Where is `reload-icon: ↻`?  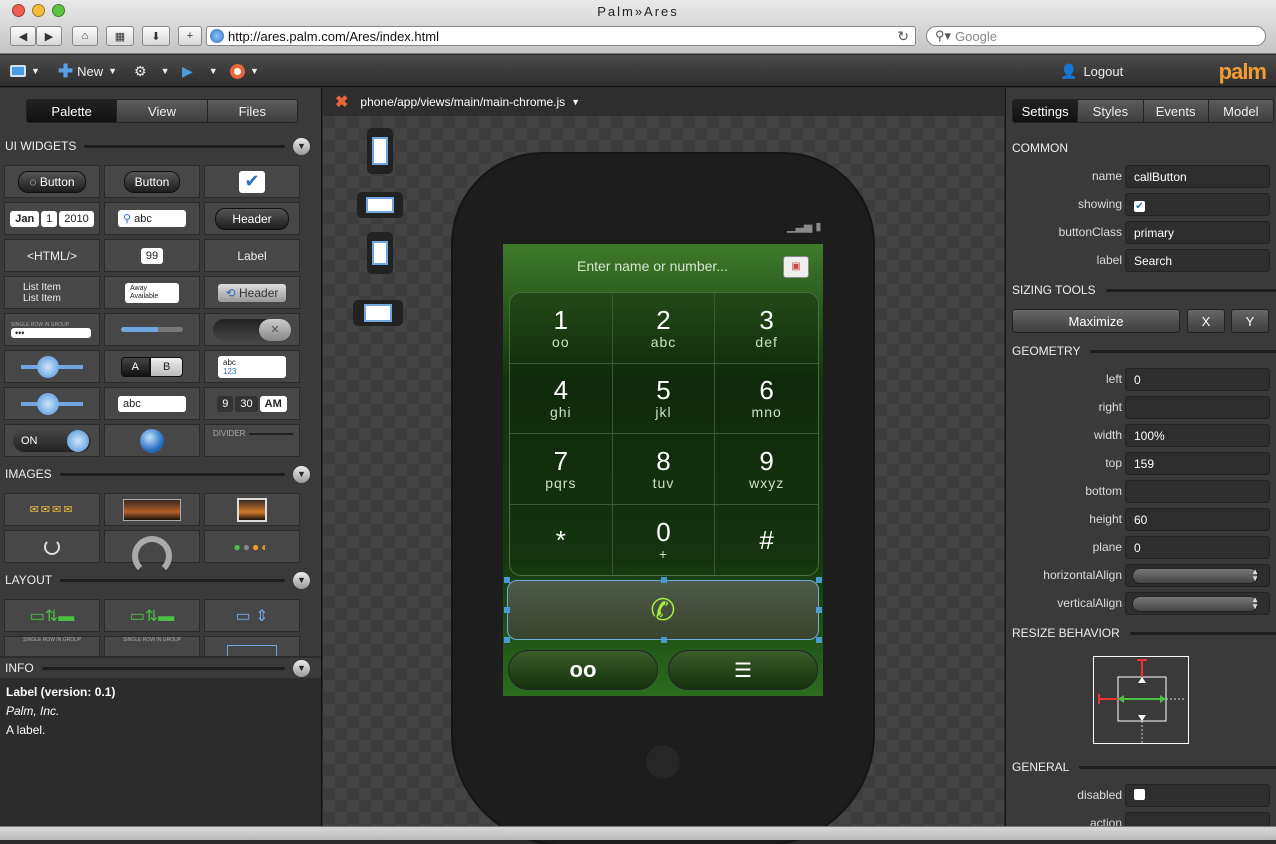
reload-icon: ↻ is located at coordinates (903, 36).